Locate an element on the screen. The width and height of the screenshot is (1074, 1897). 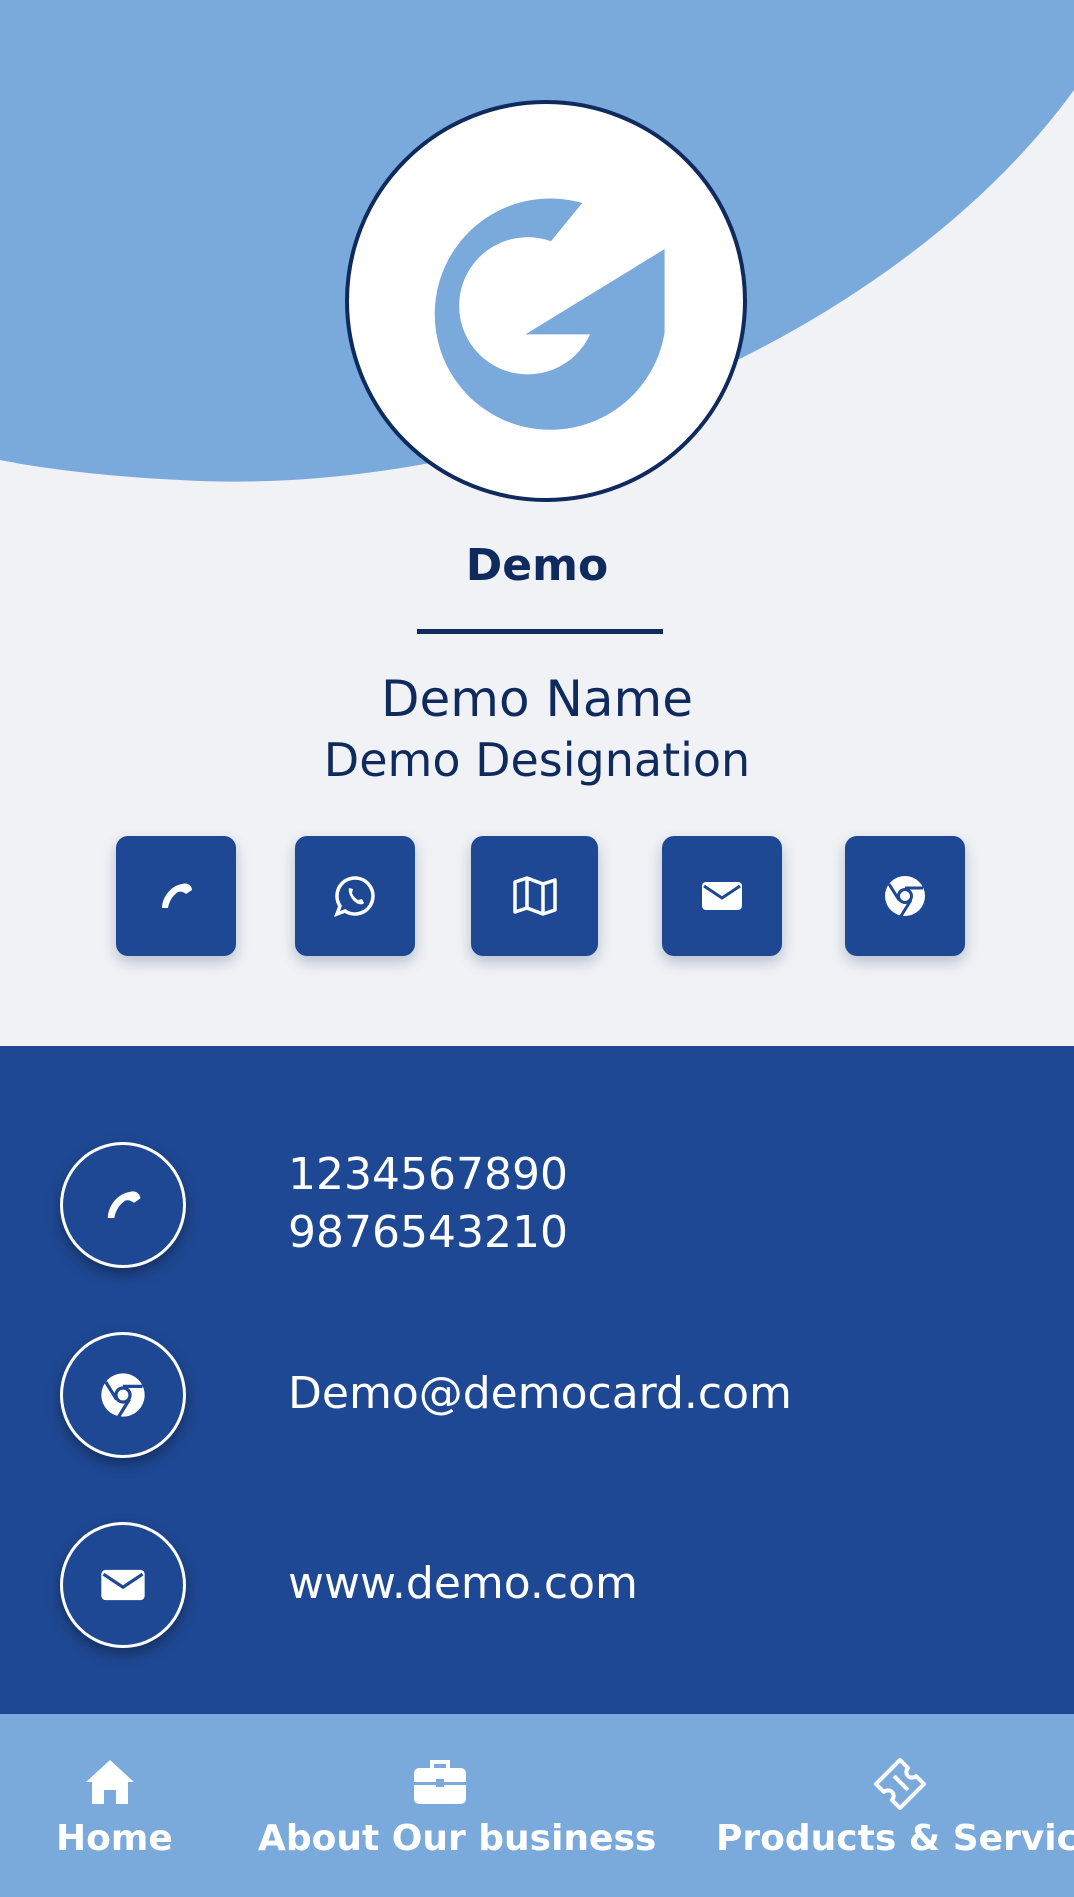
g-logo-icon is located at coordinates (549, 314).